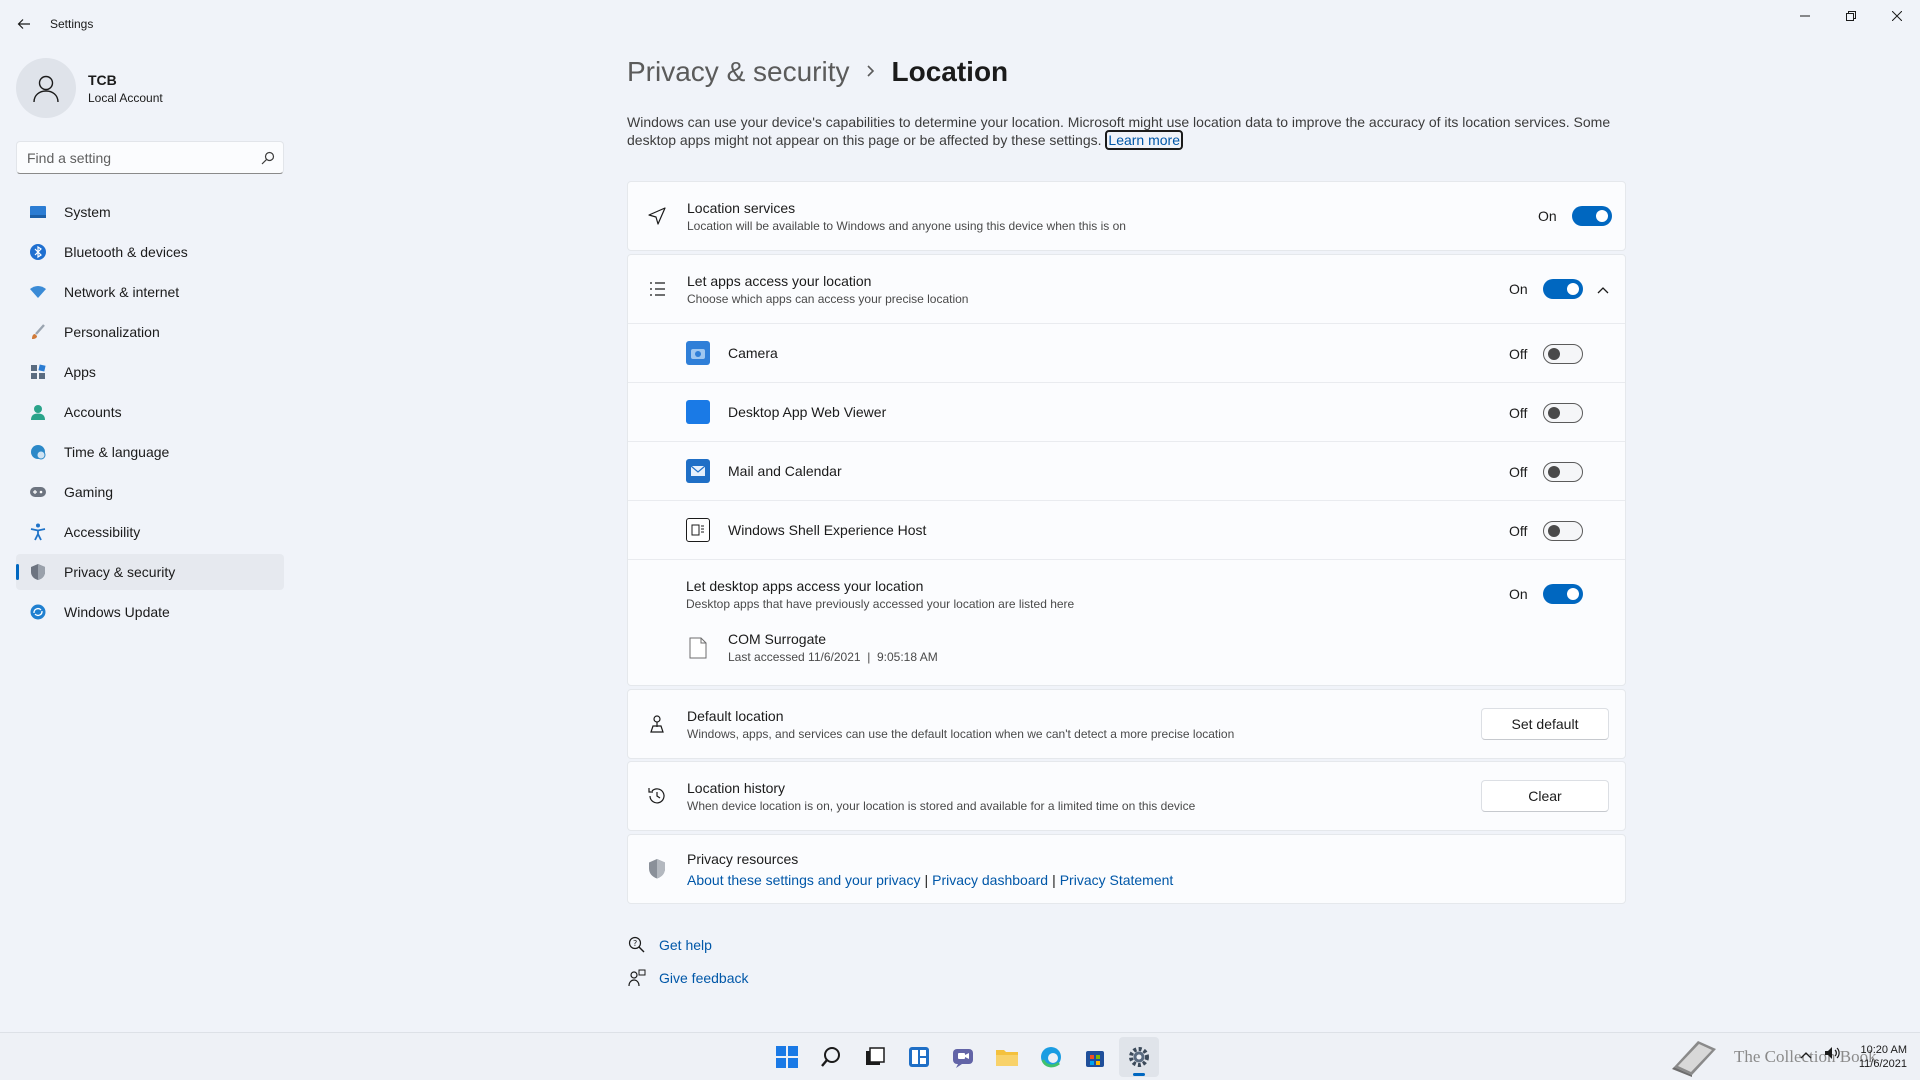  Describe the element at coordinates (704, 978) in the screenshot. I see `give-feedback-label: Give feedback` at that location.